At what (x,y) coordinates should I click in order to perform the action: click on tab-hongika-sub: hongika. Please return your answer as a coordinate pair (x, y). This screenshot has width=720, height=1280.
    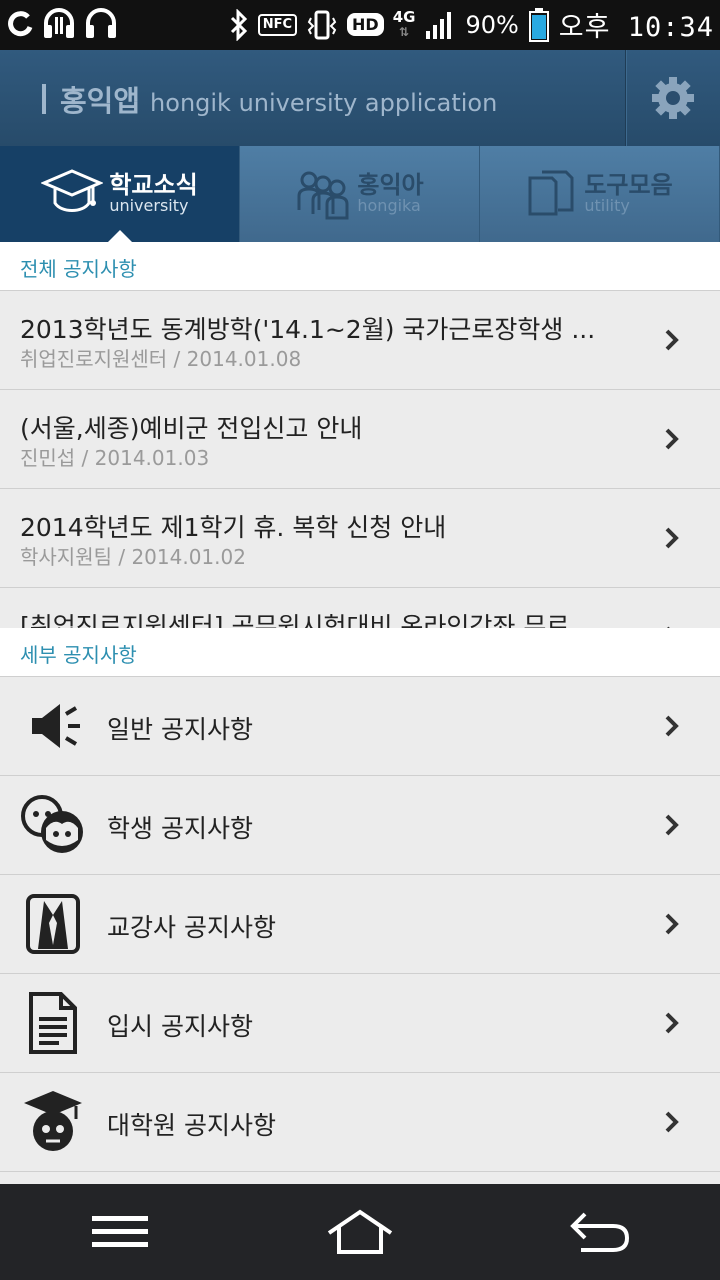
    Looking at the image, I should click on (389, 206).